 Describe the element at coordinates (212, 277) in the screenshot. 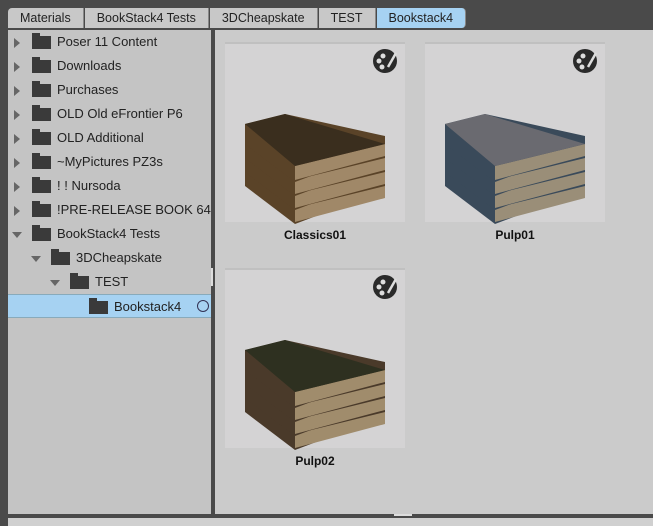

I see `splitter-handle` at that location.